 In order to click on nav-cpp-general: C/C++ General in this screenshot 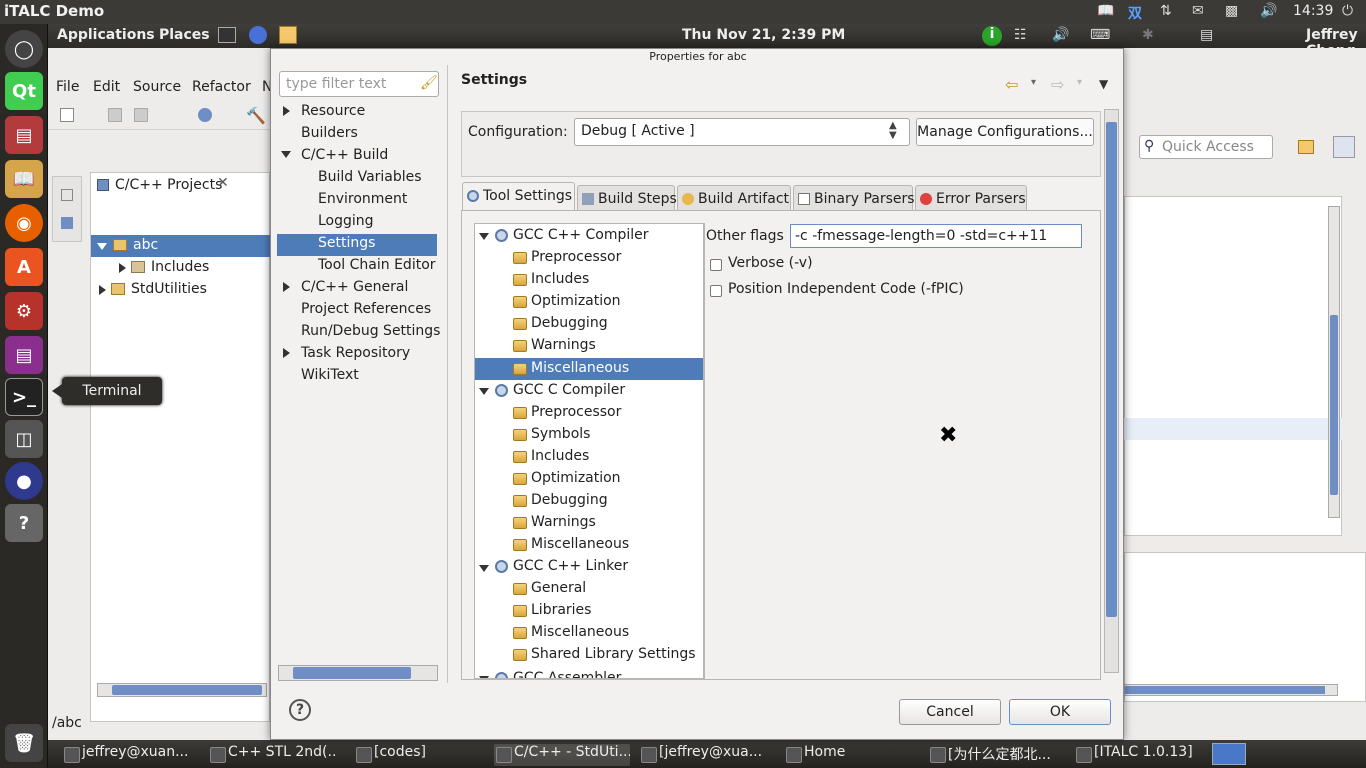, I will do `click(354, 287)`.